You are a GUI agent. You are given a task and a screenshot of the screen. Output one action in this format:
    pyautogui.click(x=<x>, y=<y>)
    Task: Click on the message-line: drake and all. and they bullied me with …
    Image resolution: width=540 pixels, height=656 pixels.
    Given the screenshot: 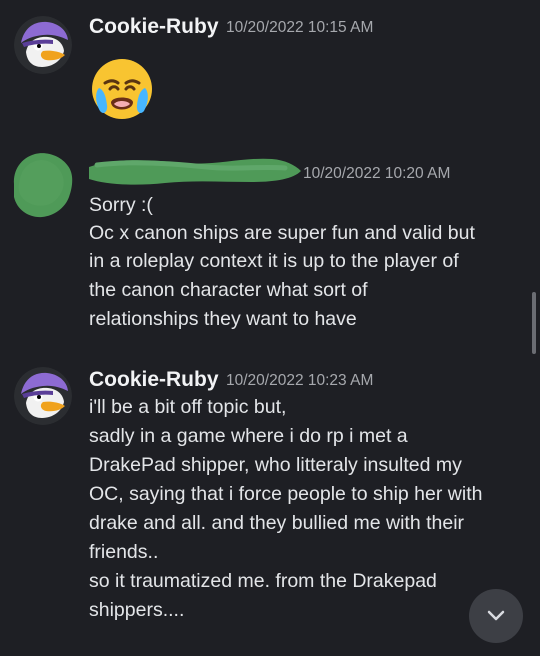 What is the action you would take?
    pyautogui.click(x=277, y=523)
    